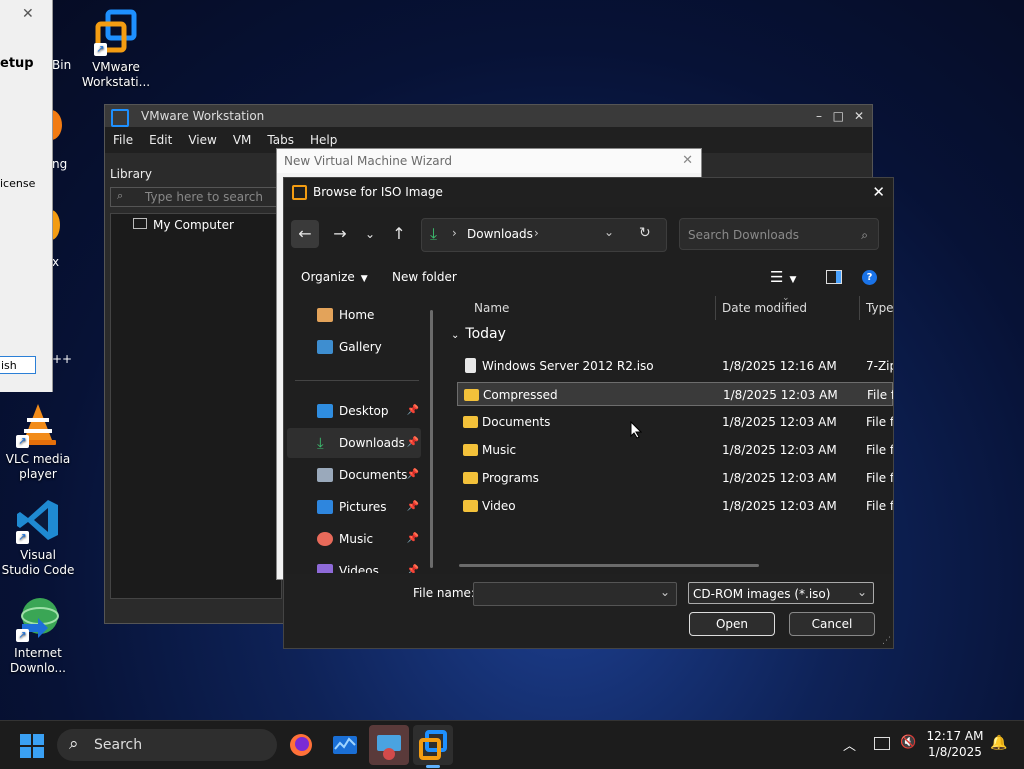 The image size is (1024, 769). What do you see at coordinates (510, 478) in the screenshot?
I see `file-name: Programs` at bounding box center [510, 478].